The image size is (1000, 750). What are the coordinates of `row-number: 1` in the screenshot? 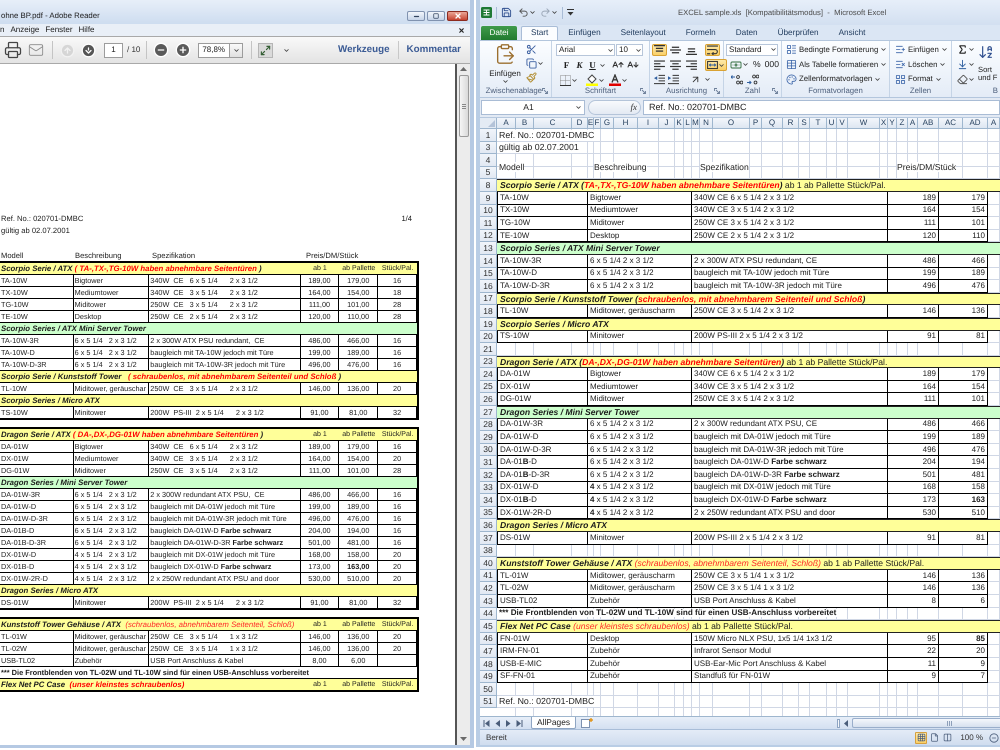 It's located at (488, 135).